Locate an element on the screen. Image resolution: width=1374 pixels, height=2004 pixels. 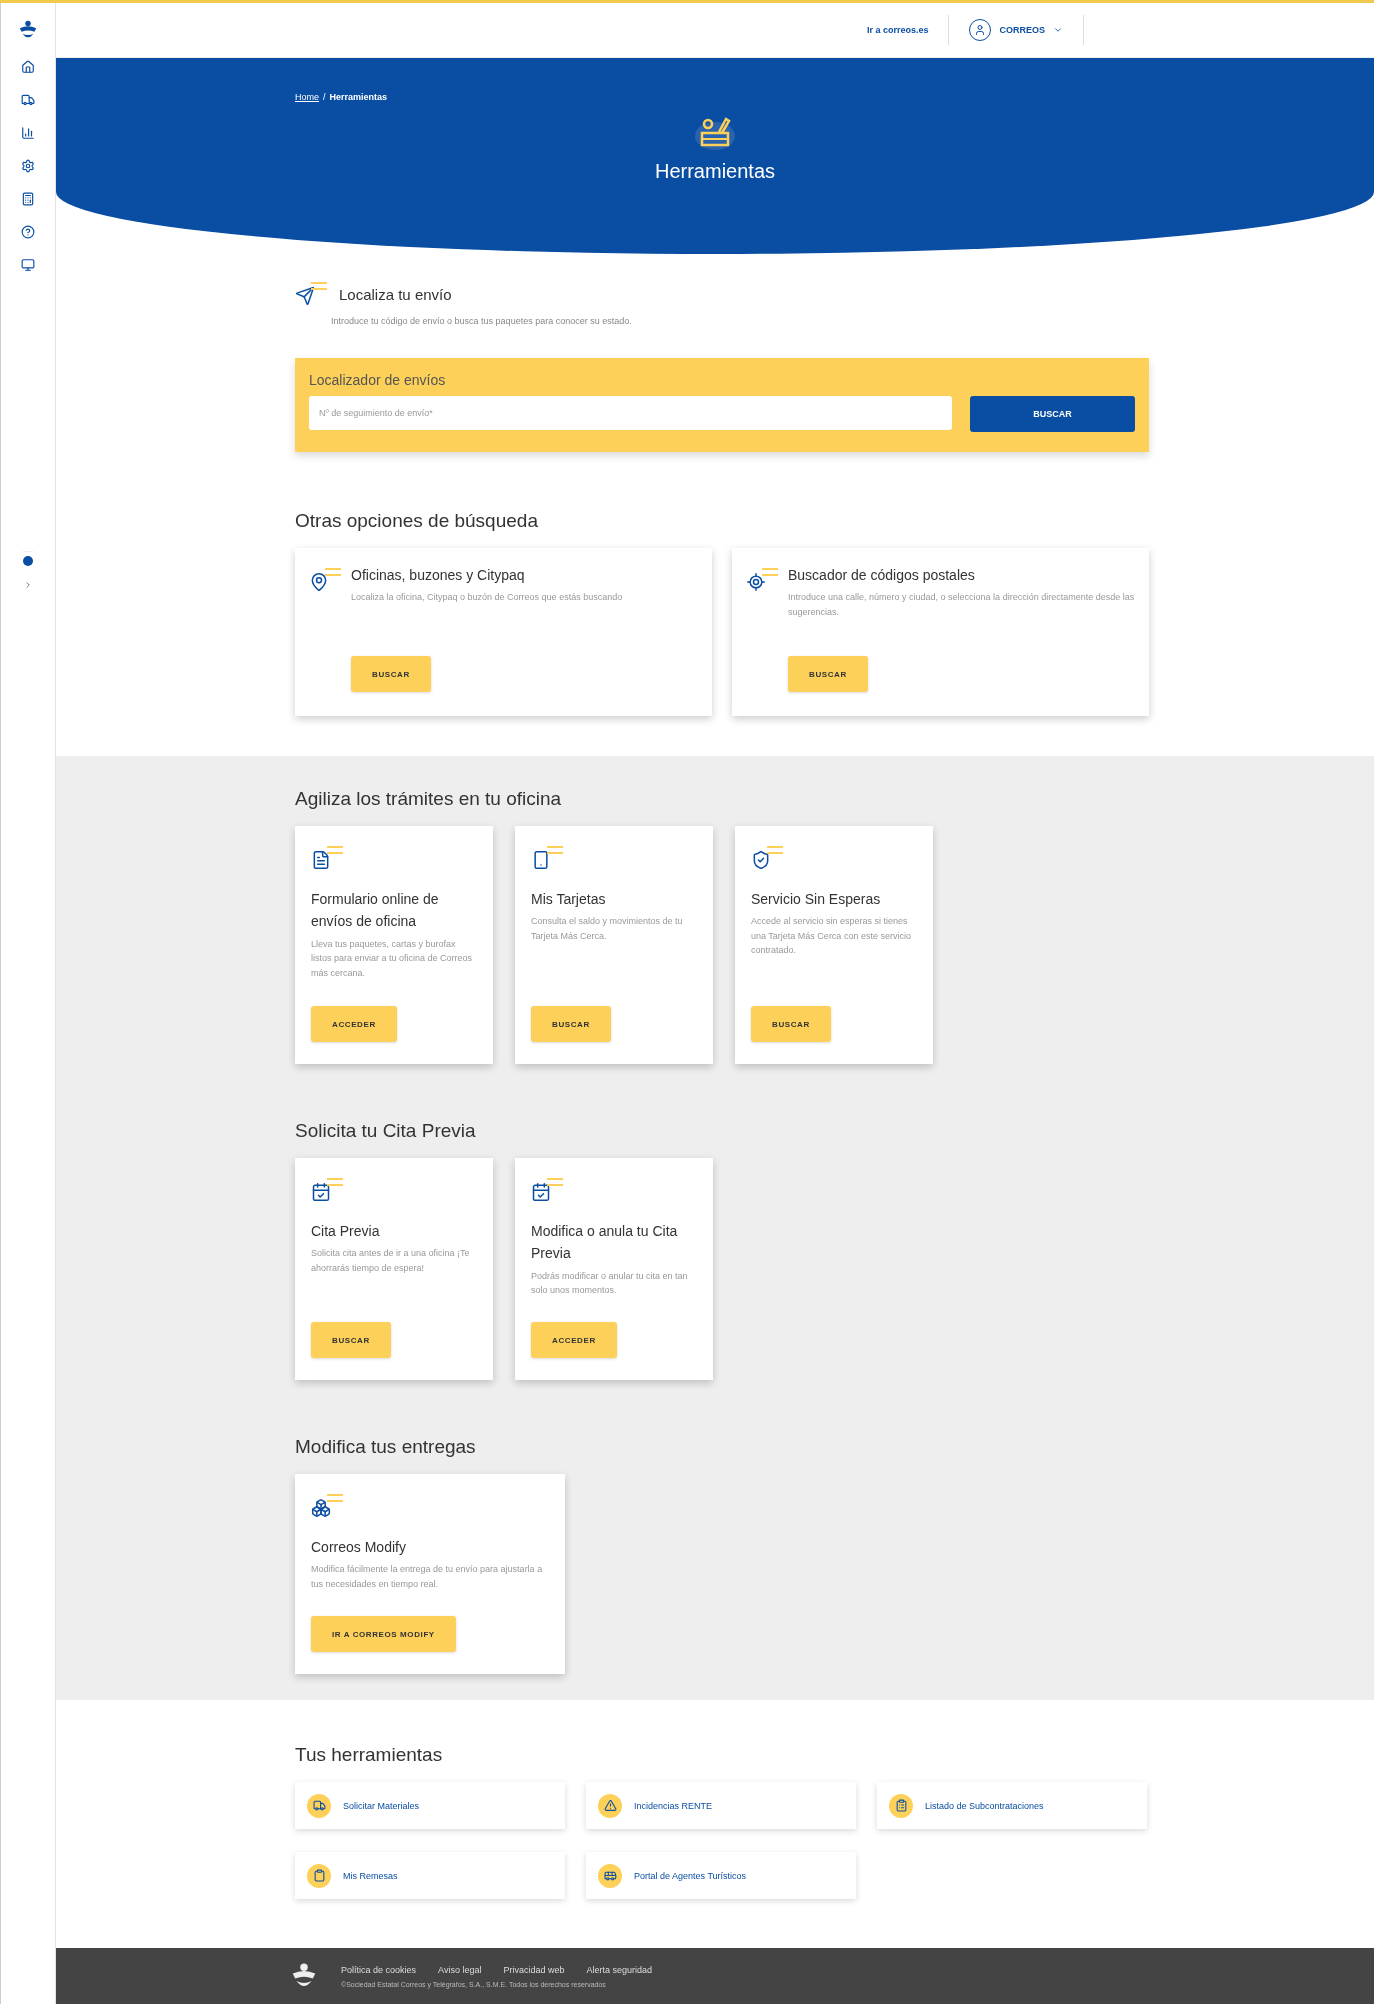
location-target-icon is located at coordinates (762, 580).